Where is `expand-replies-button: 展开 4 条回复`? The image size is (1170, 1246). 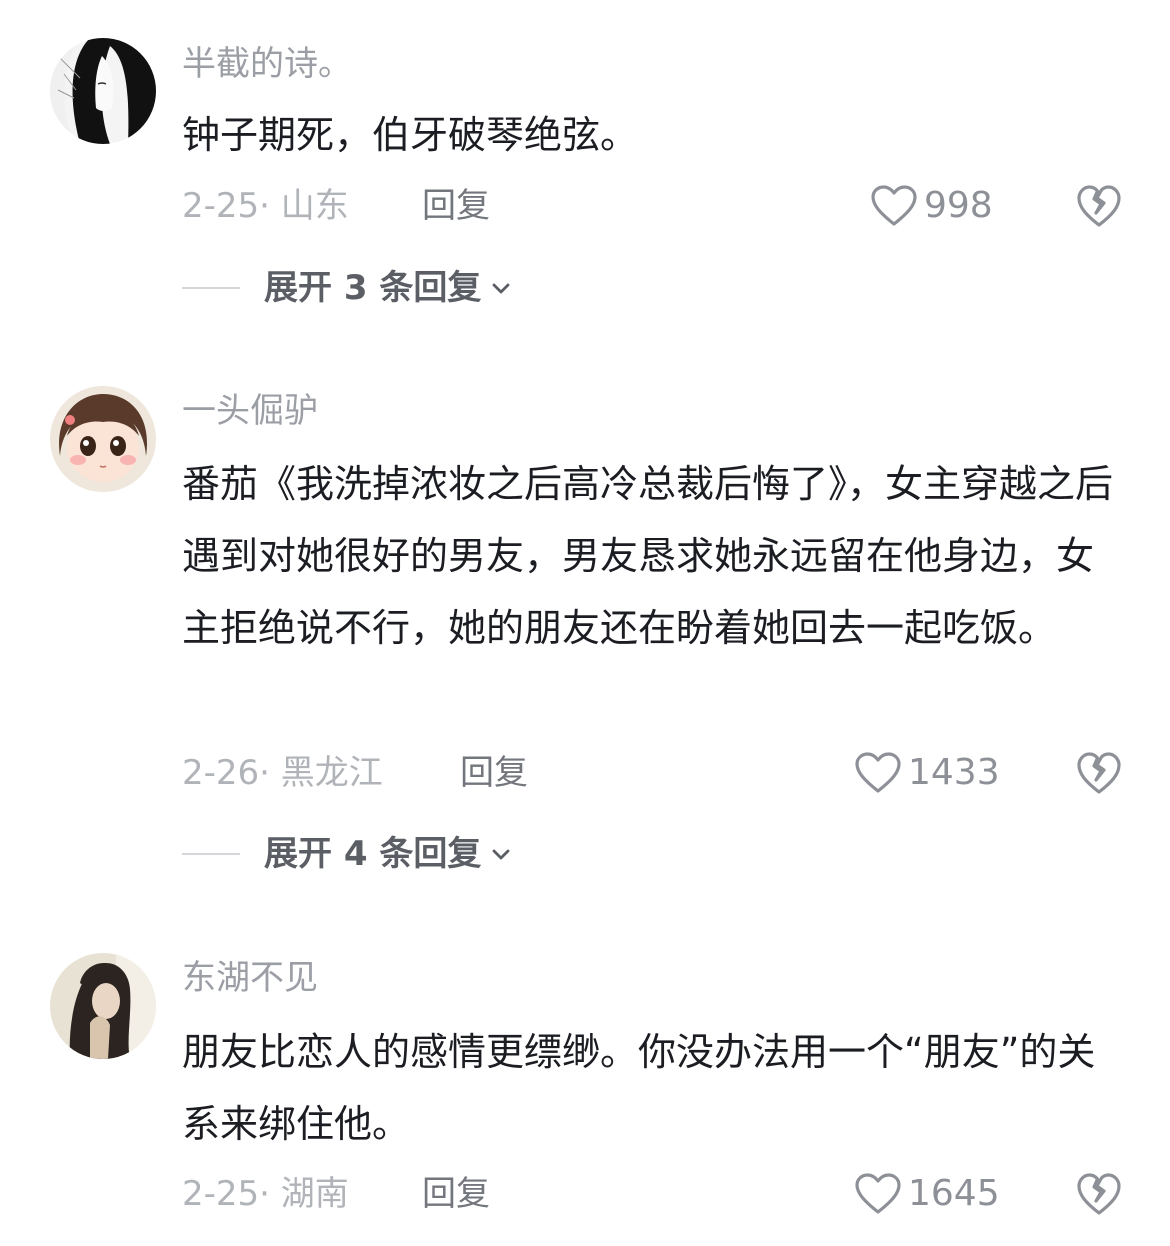
expand-replies-button: 展开 4 条回复 is located at coordinates (347, 854).